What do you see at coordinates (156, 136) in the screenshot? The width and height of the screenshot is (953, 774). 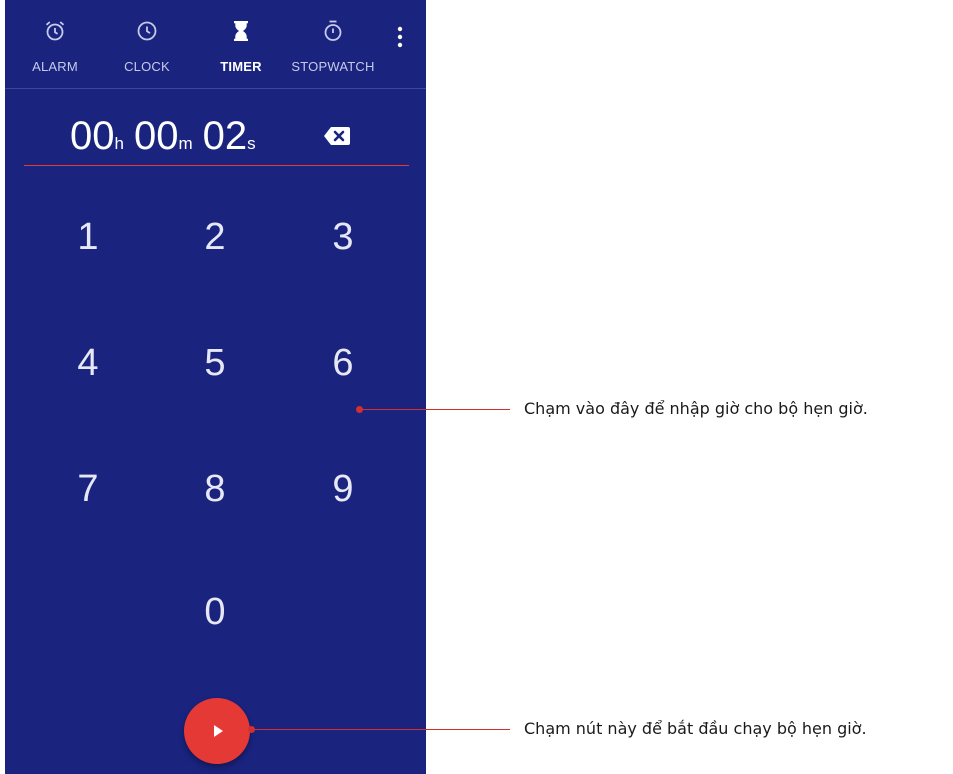 I see `minutes-value: 00` at bounding box center [156, 136].